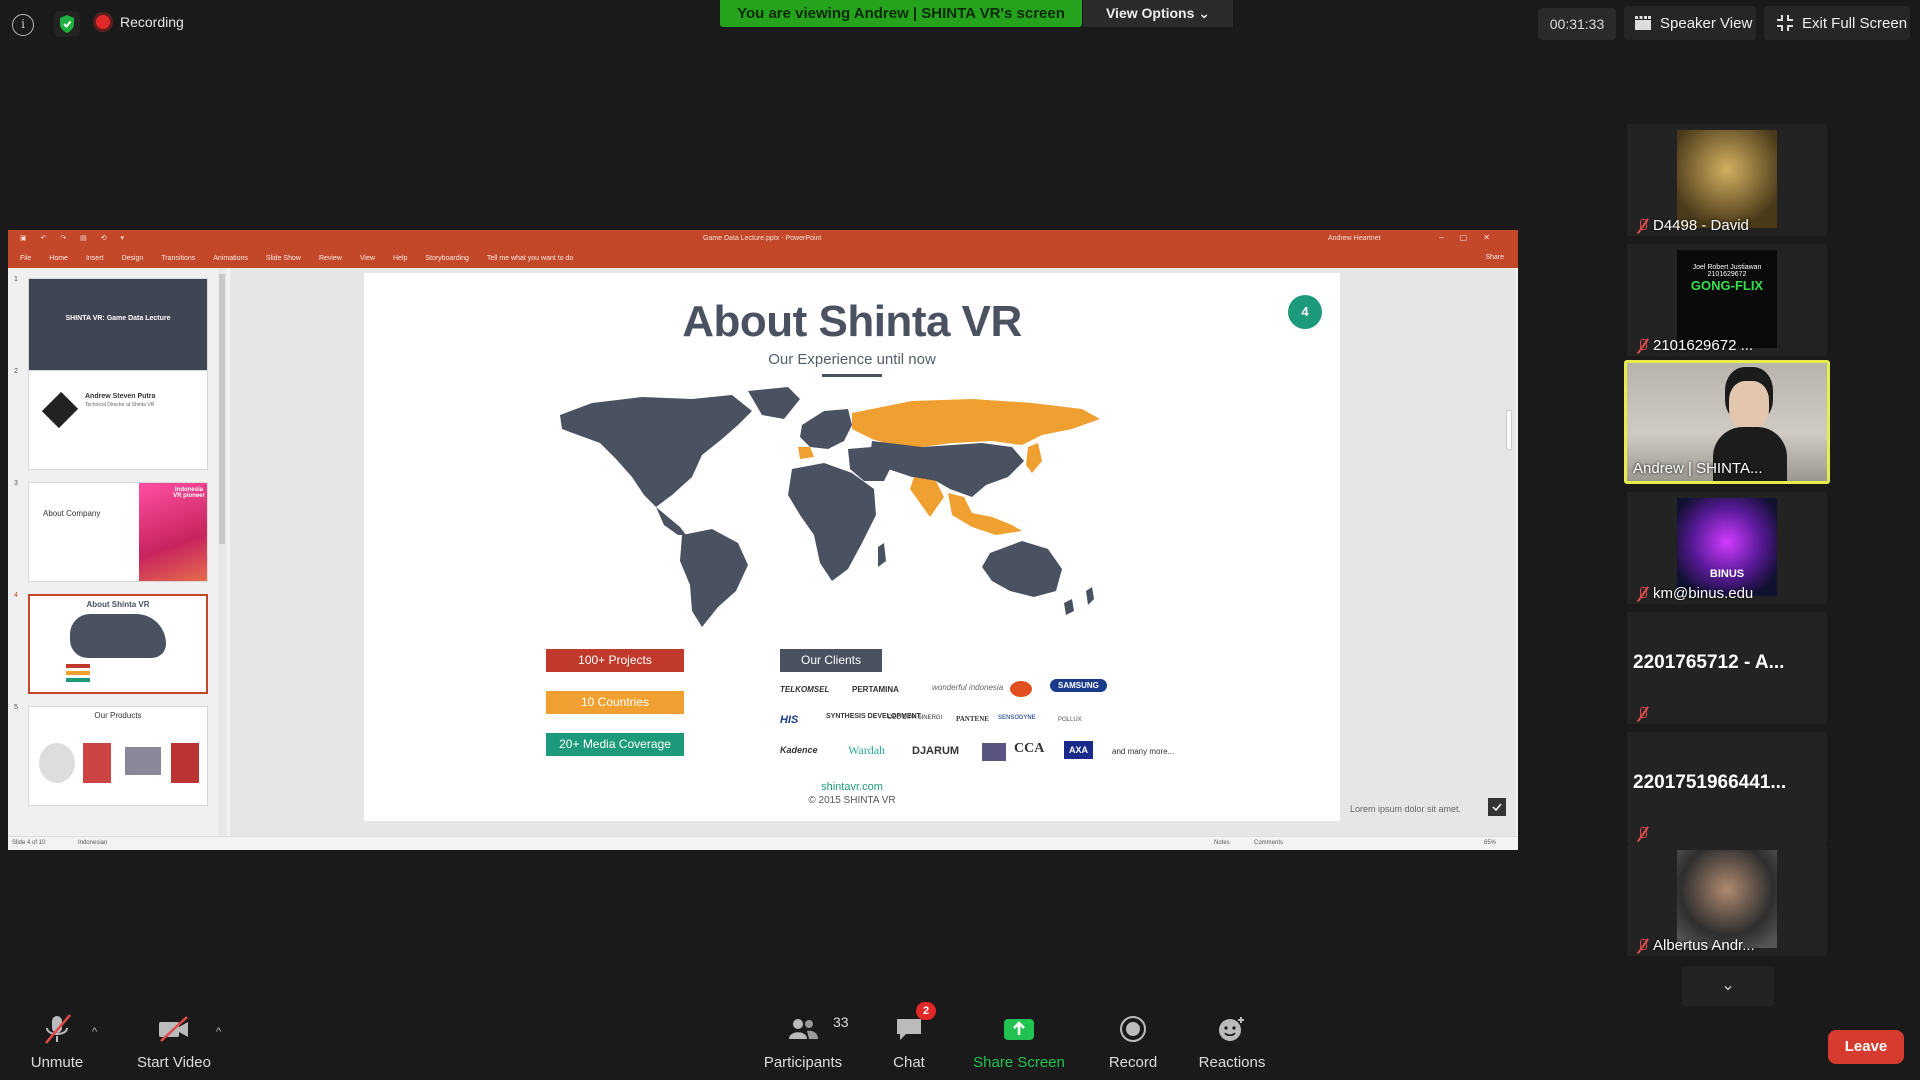  What do you see at coordinates (972, 719) in the screenshot?
I see `client-logo-pantene: PANTENE` at bounding box center [972, 719].